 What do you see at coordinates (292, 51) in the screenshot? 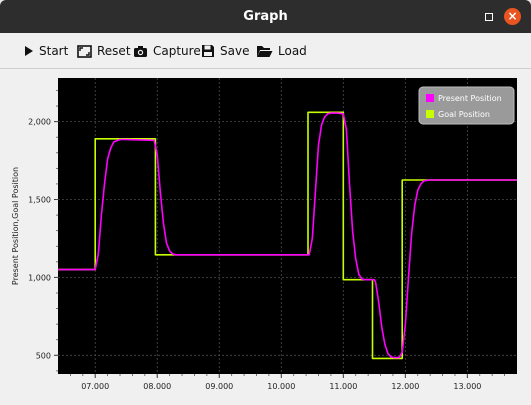
I see `load-label: Load` at bounding box center [292, 51].